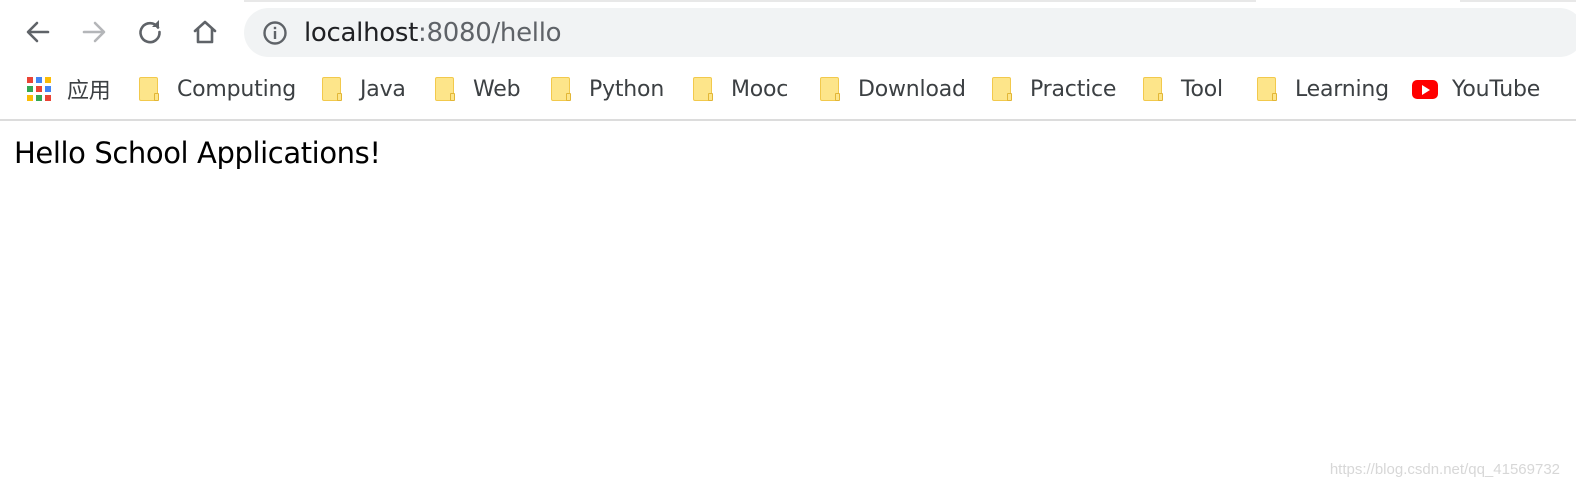 Image resolution: width=1576 pixels, height=490 pixels. Describe the element at coordinates (1342, 89) in the screenshot. I see `bookmark-label: Learning` at that location.